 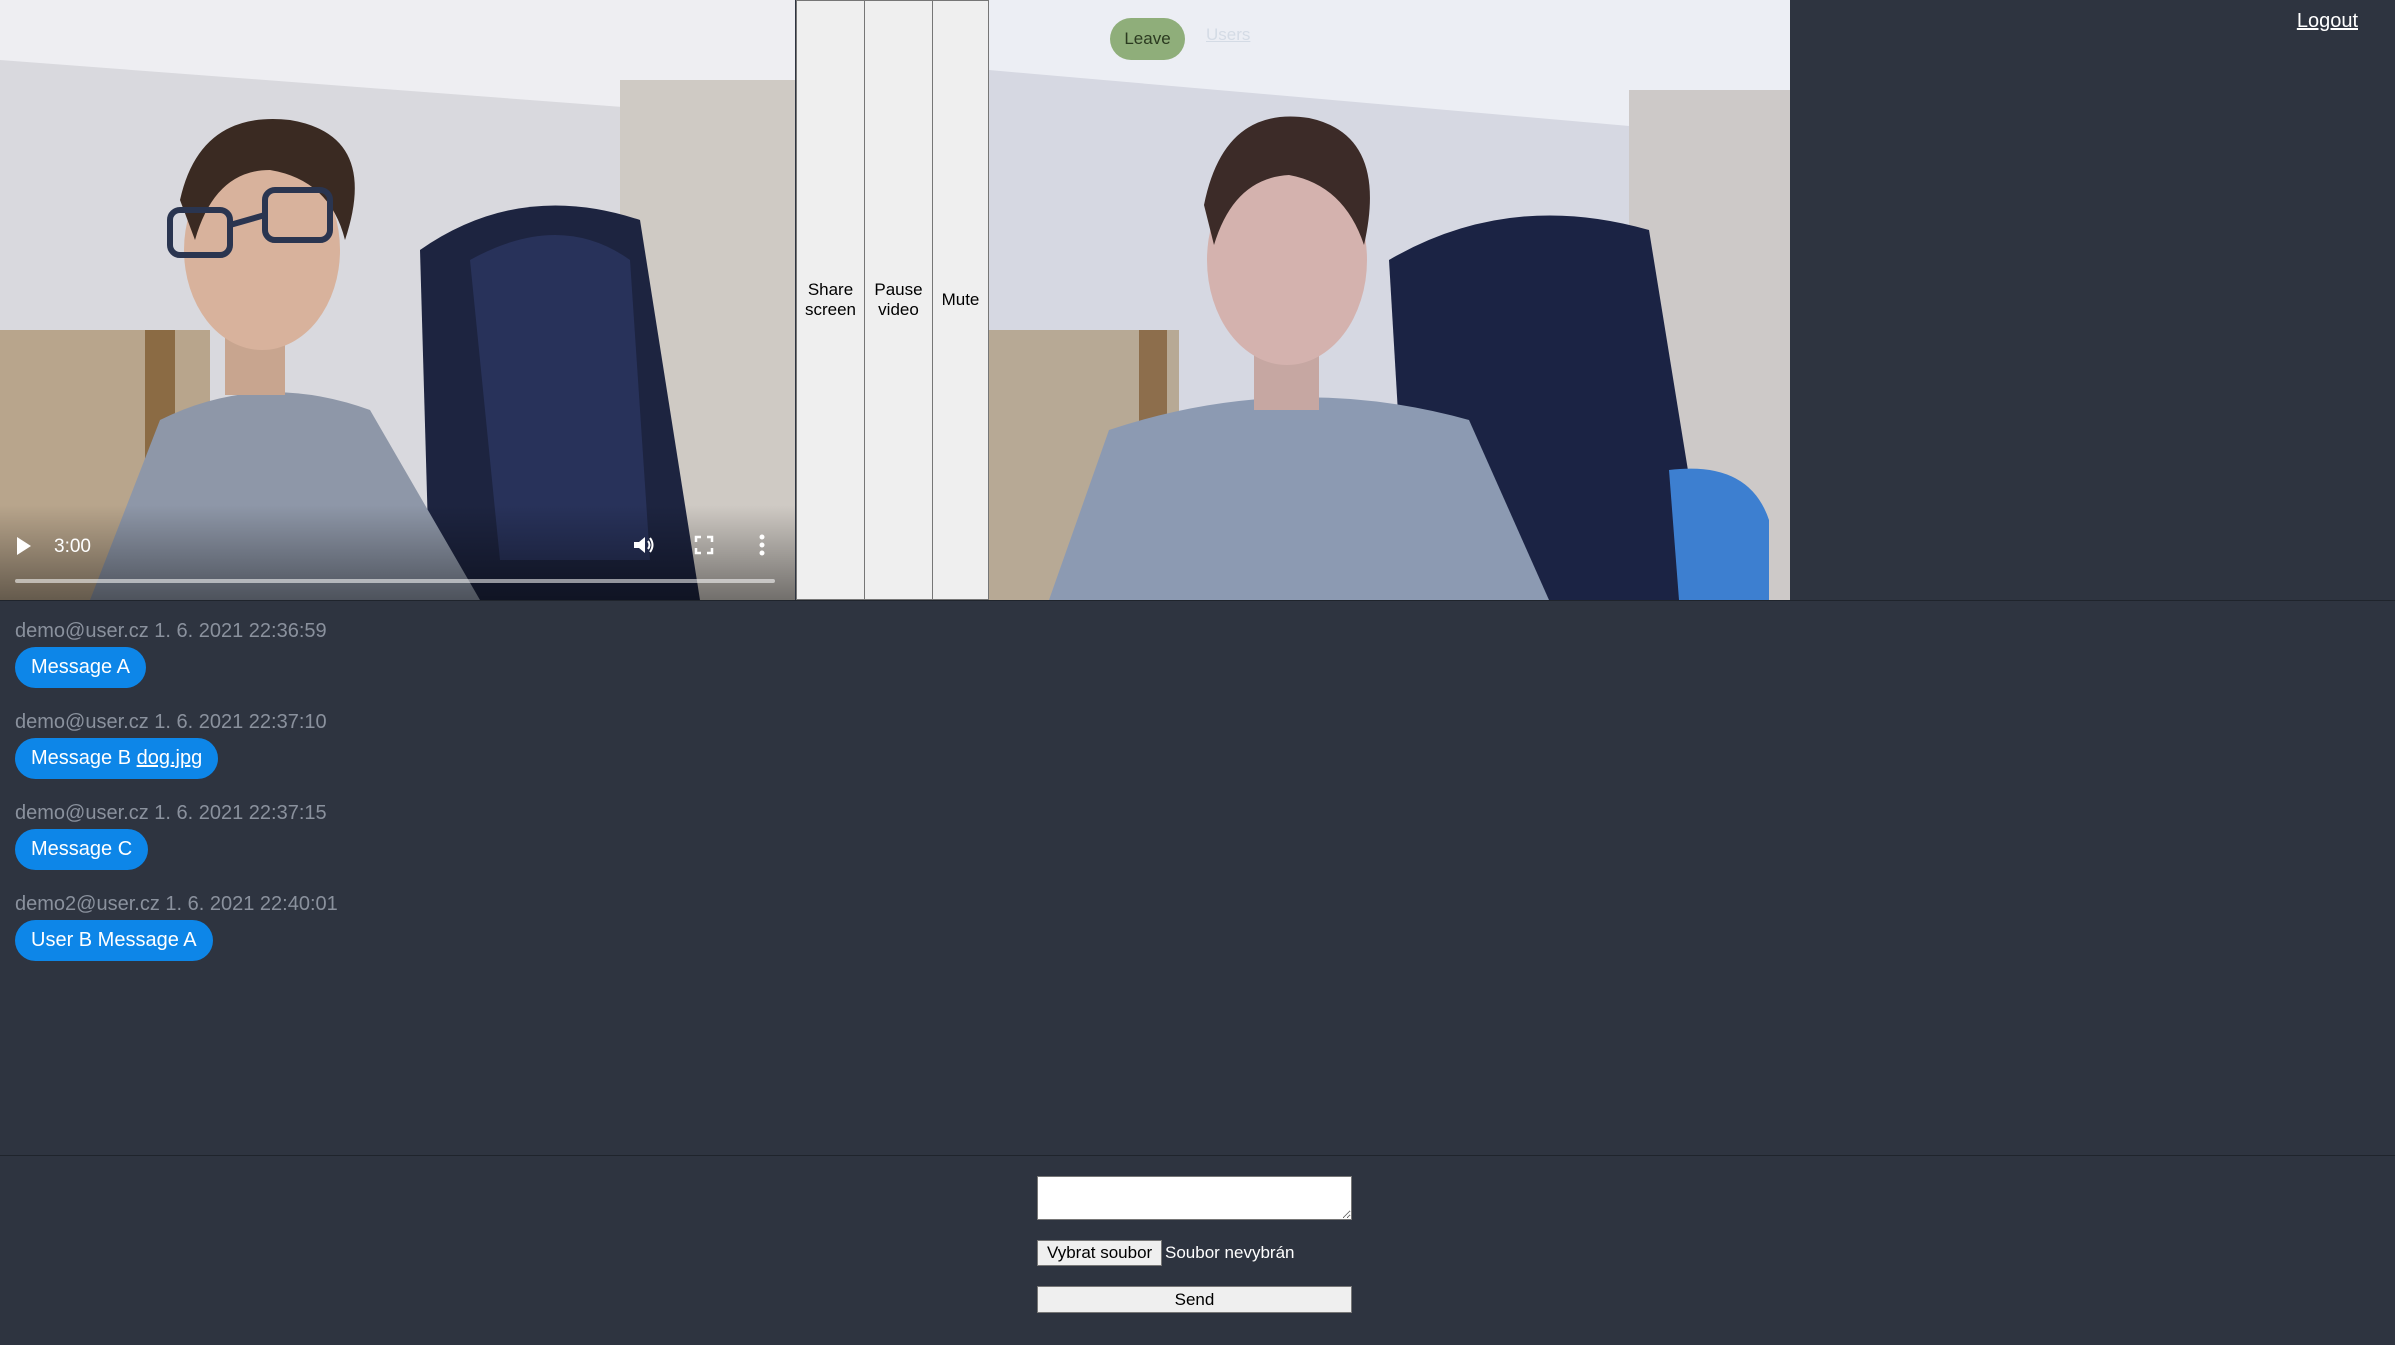 I want to click on video-controls: 3:00, so click(x=397, y=552).